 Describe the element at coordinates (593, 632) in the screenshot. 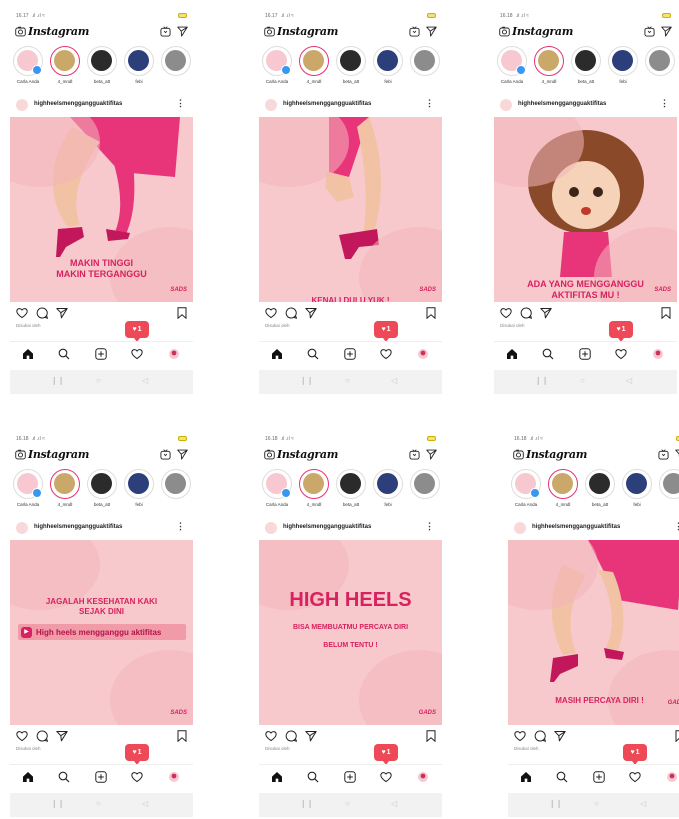

I see `post-image: MASIH PERCAYA DIRI ! GADS` at that location.